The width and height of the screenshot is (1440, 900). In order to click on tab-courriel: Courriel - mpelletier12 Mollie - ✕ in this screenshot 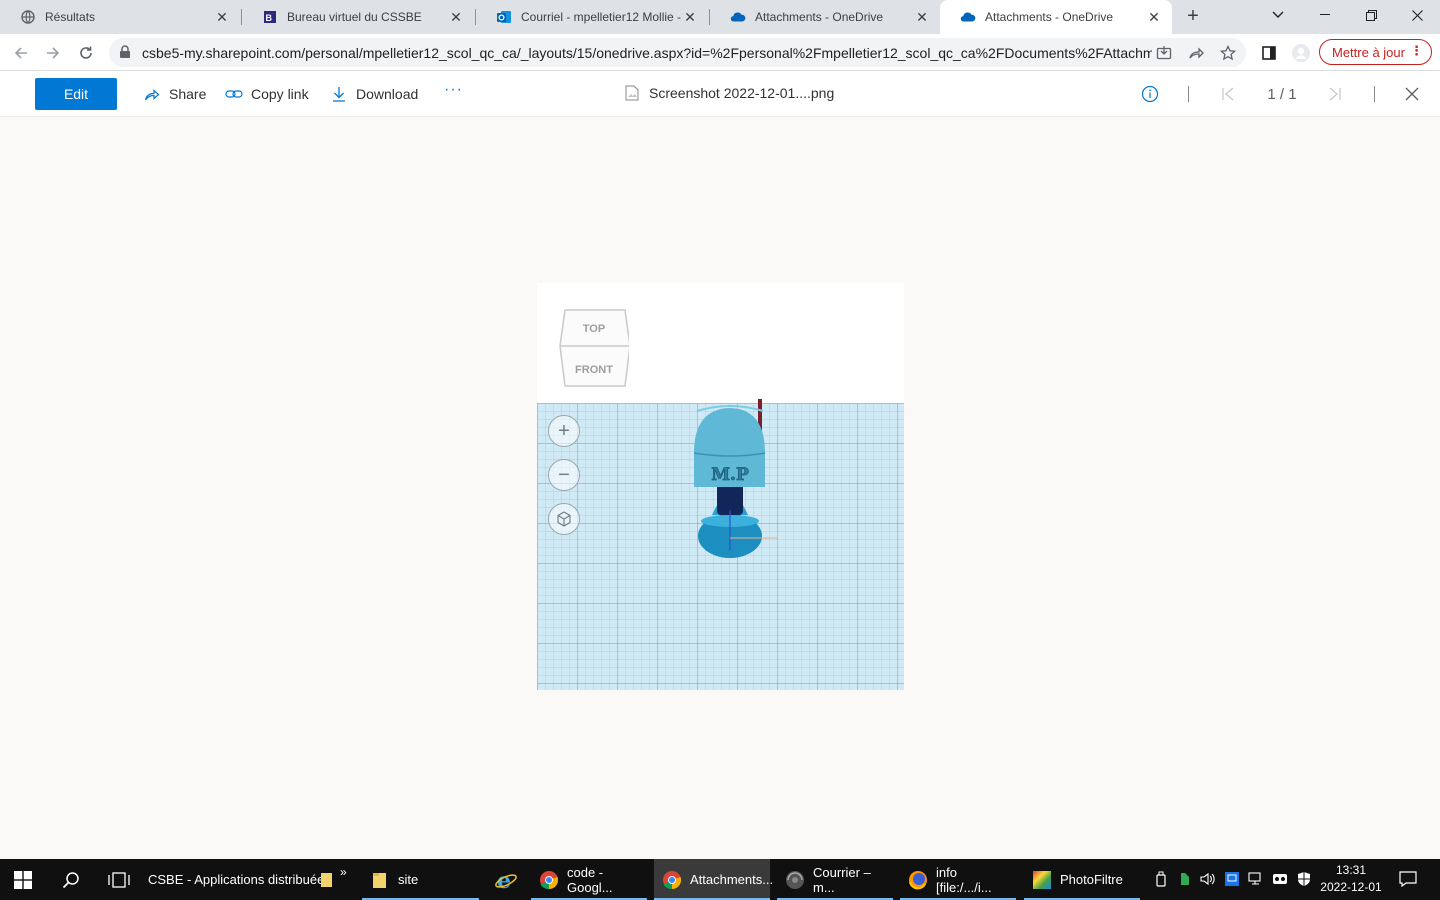, I will do `click(592, 17)`.